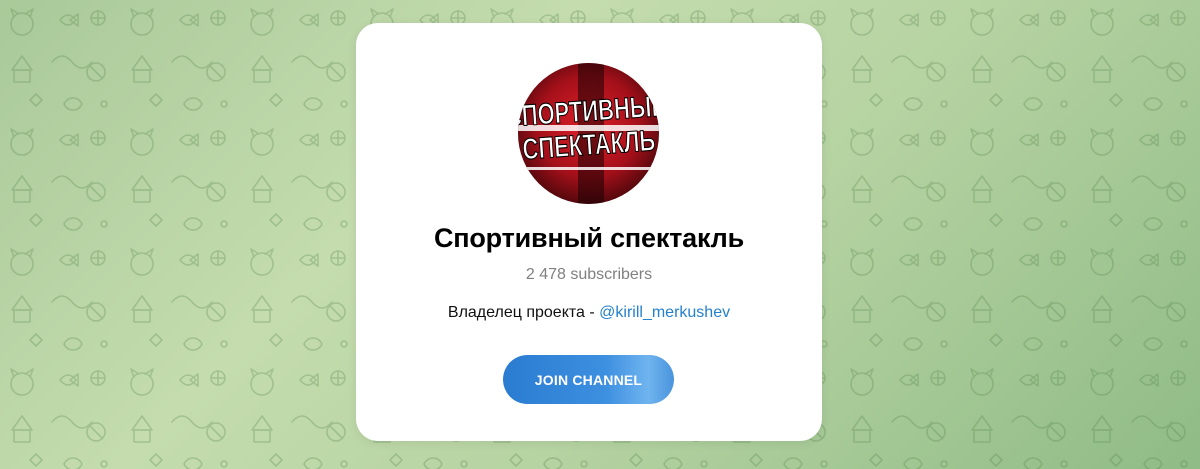  What do you see at coordinates (664, 312) in the screenshot?
I see `owner-mention-link: @kirill_merkushev` at bounding box center [664, 312].